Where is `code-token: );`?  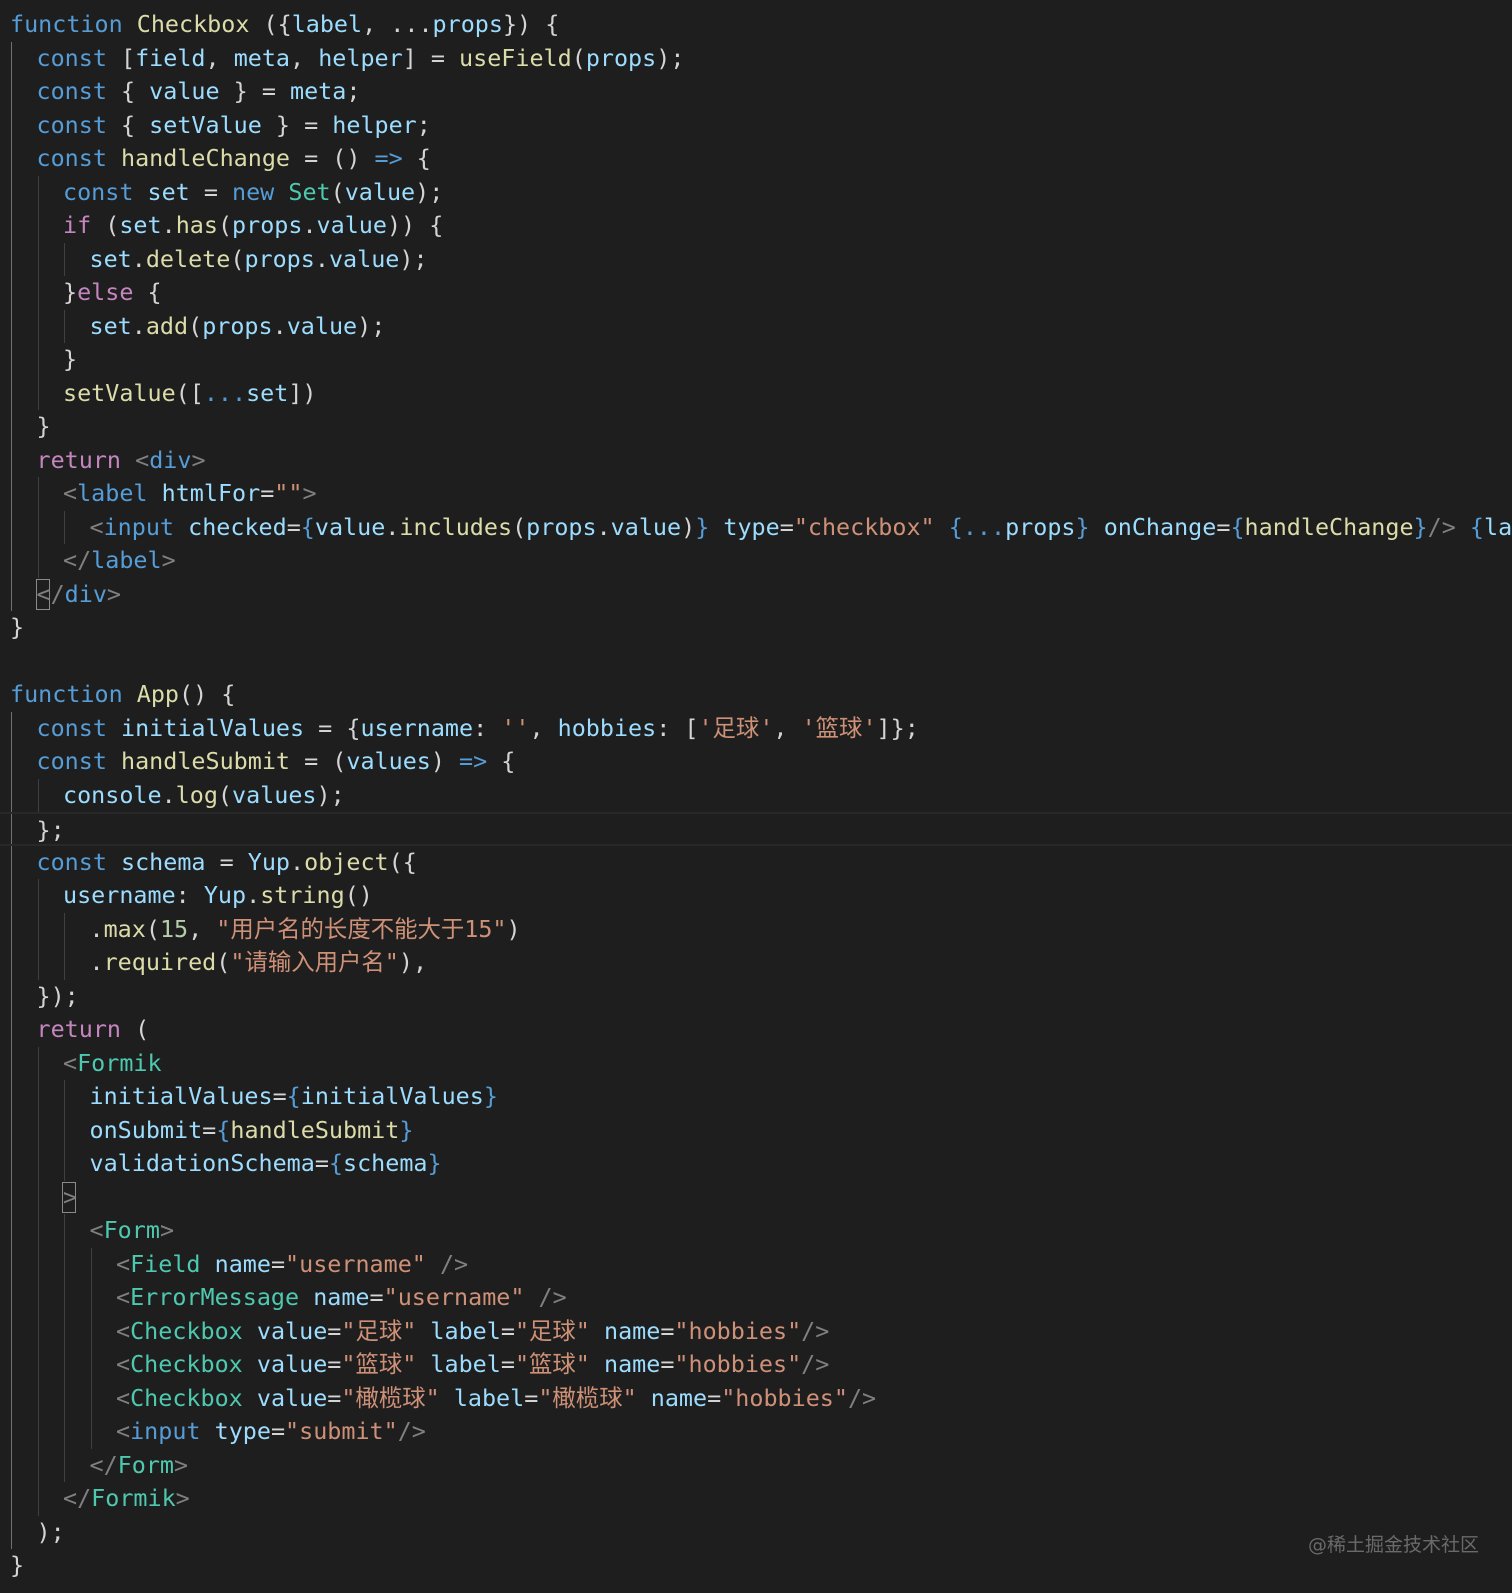 code-token: ); is located at coordinates (50, 1531).